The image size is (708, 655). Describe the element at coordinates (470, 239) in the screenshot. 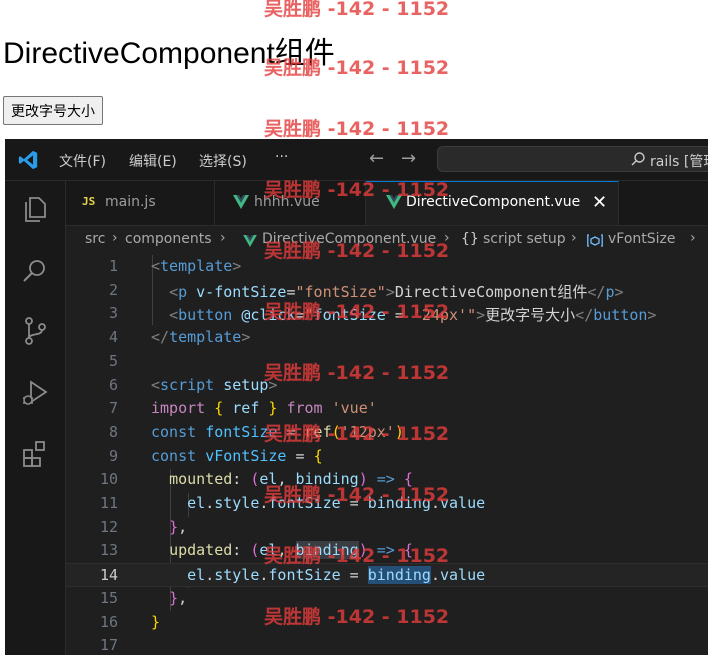

I see `braces-icon: {}` at that location.